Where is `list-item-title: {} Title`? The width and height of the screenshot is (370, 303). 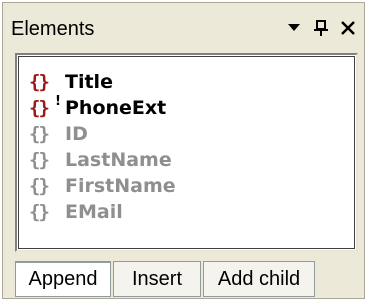 list-item-title: {} Title is located at coordinates (102, 82).